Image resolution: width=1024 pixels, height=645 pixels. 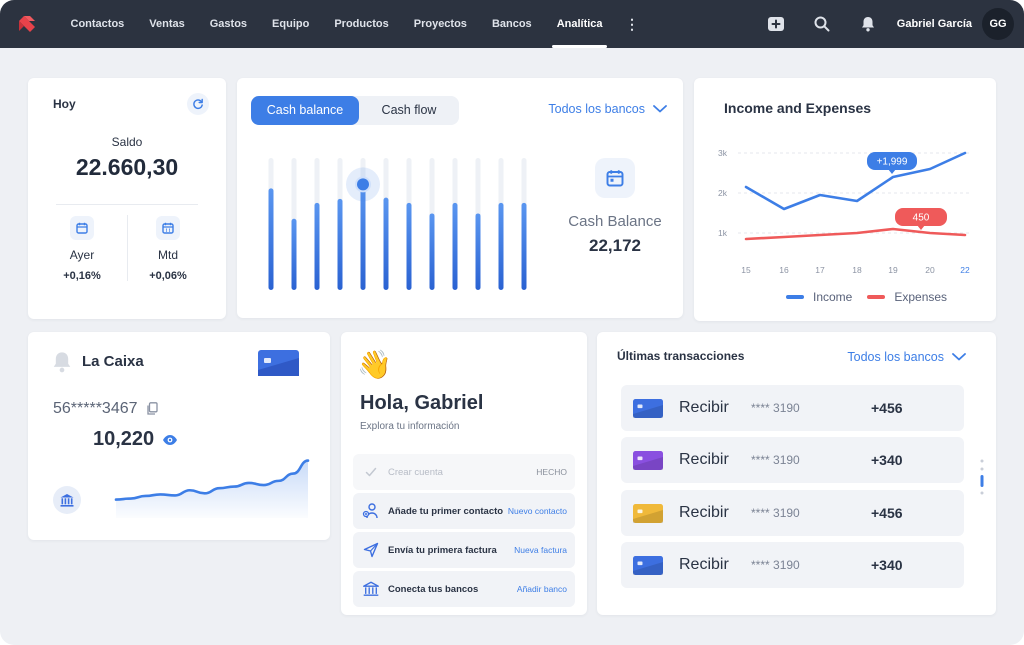 What do you see at coordinates (105, 409) in the screenshot?
I see `account-number: 56*****3467` at bounding box center [105, 409].